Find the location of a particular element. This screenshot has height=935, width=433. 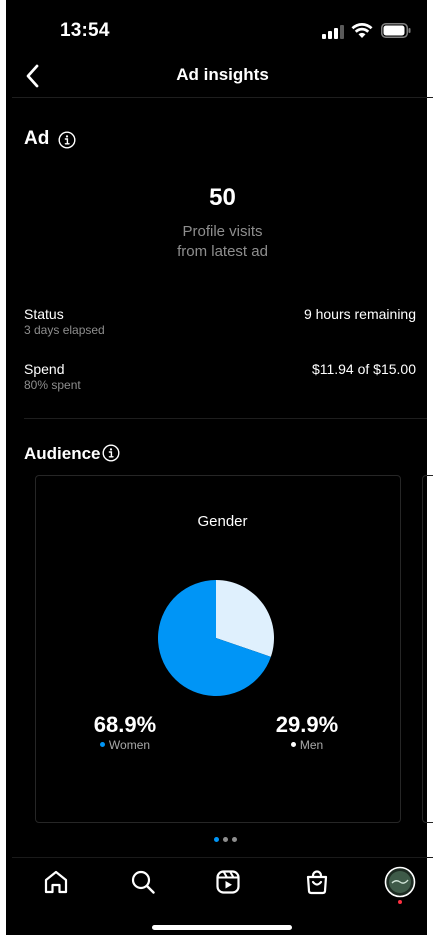

wifi-icon is located at coordinates (362, 30).